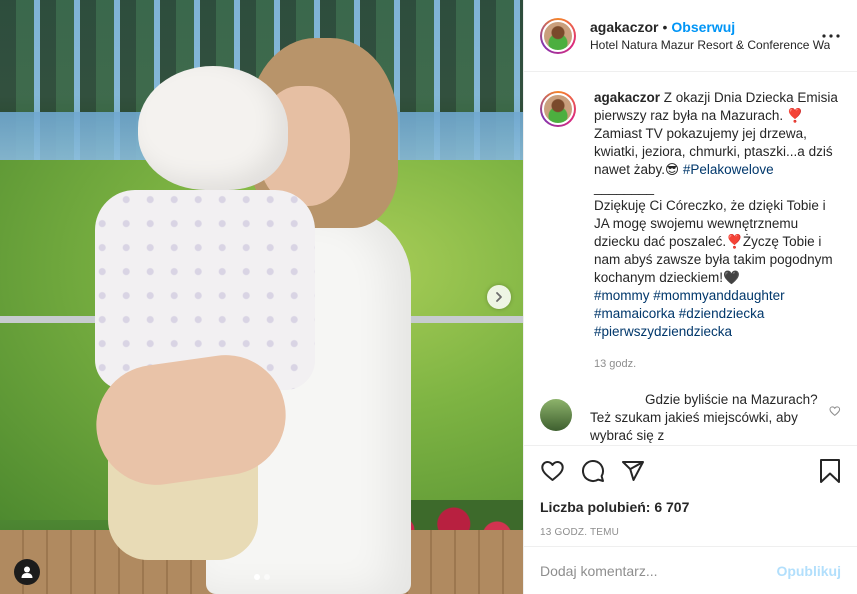 Image resolution: width=857 pixels, height=594 pixels. I want to click on follow-button: Obserwuj, so click(703, 27).